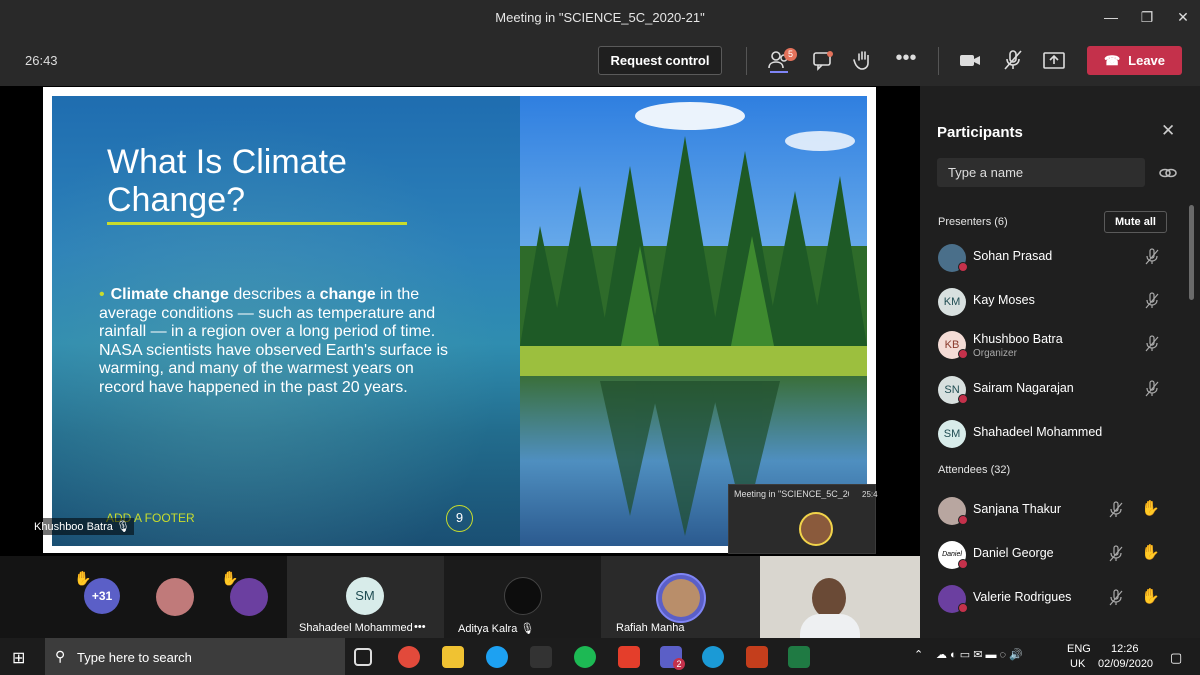 The height and width of the screenshot is (675, 1200). I want to click on participant-name: Sohan Prasad, so click(1013, 256).